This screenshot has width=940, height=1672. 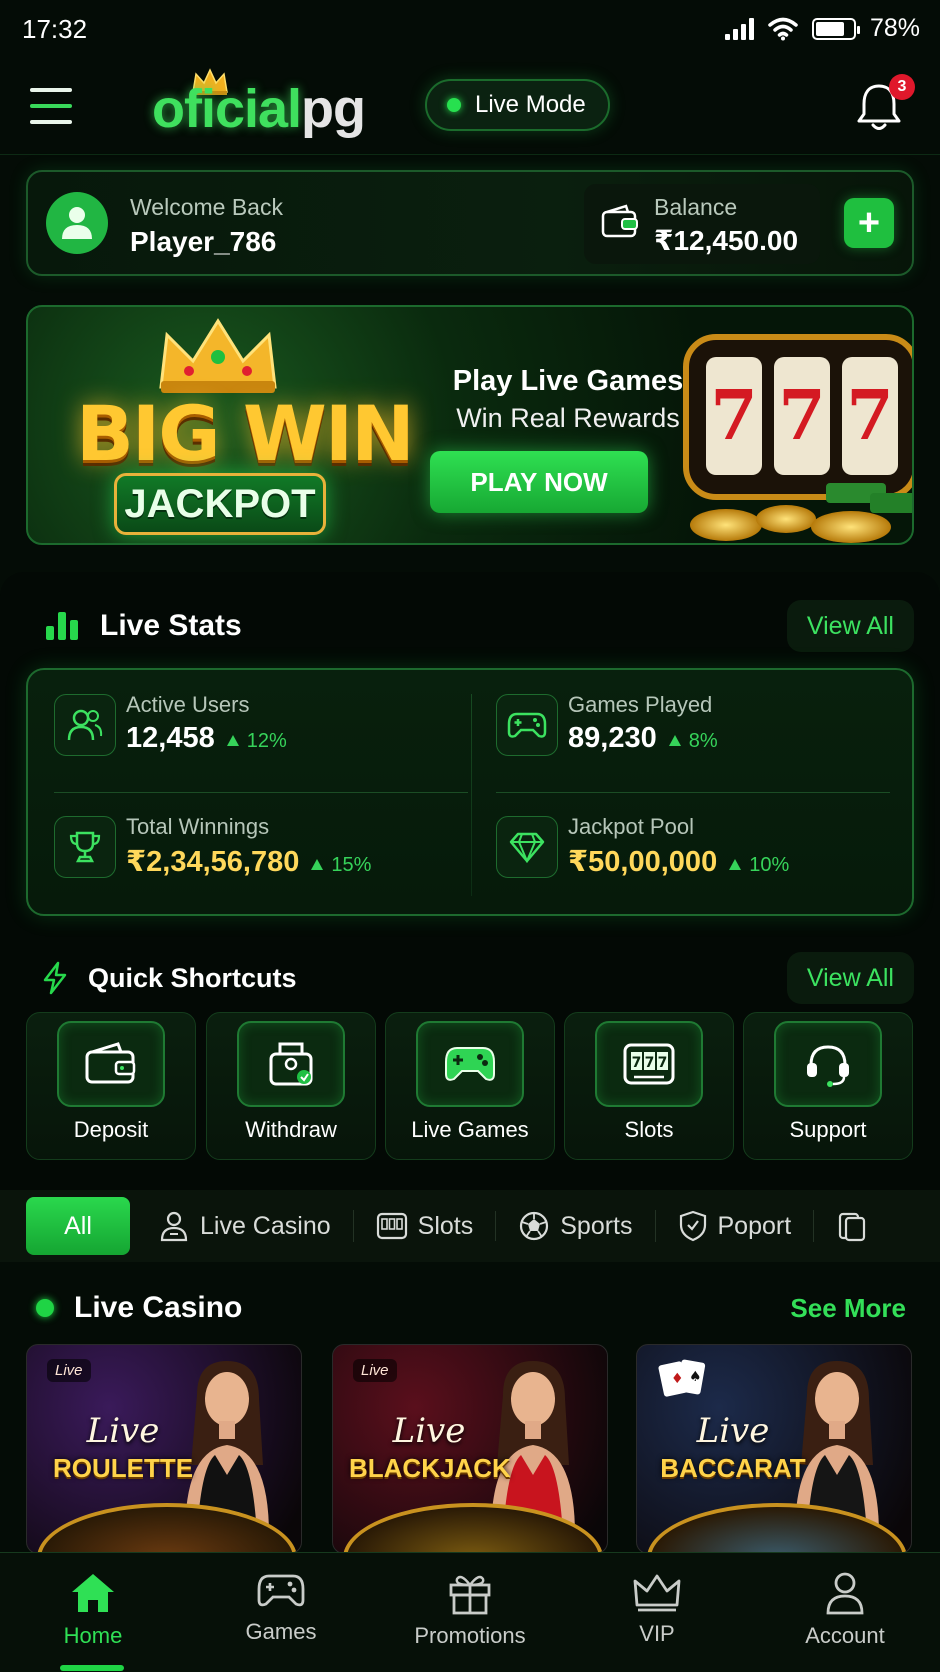 What do you see at coordinates (759, 865) in the screenshot?
I see `stat-change: 10%` at bounding box center [759, 865].